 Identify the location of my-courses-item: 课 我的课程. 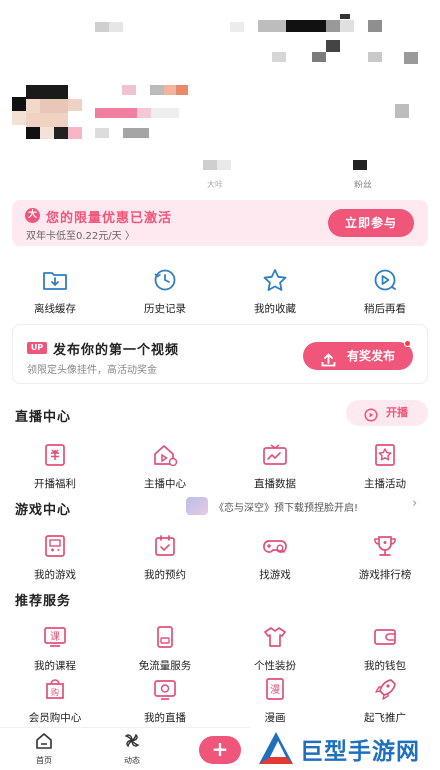
(55, 647).